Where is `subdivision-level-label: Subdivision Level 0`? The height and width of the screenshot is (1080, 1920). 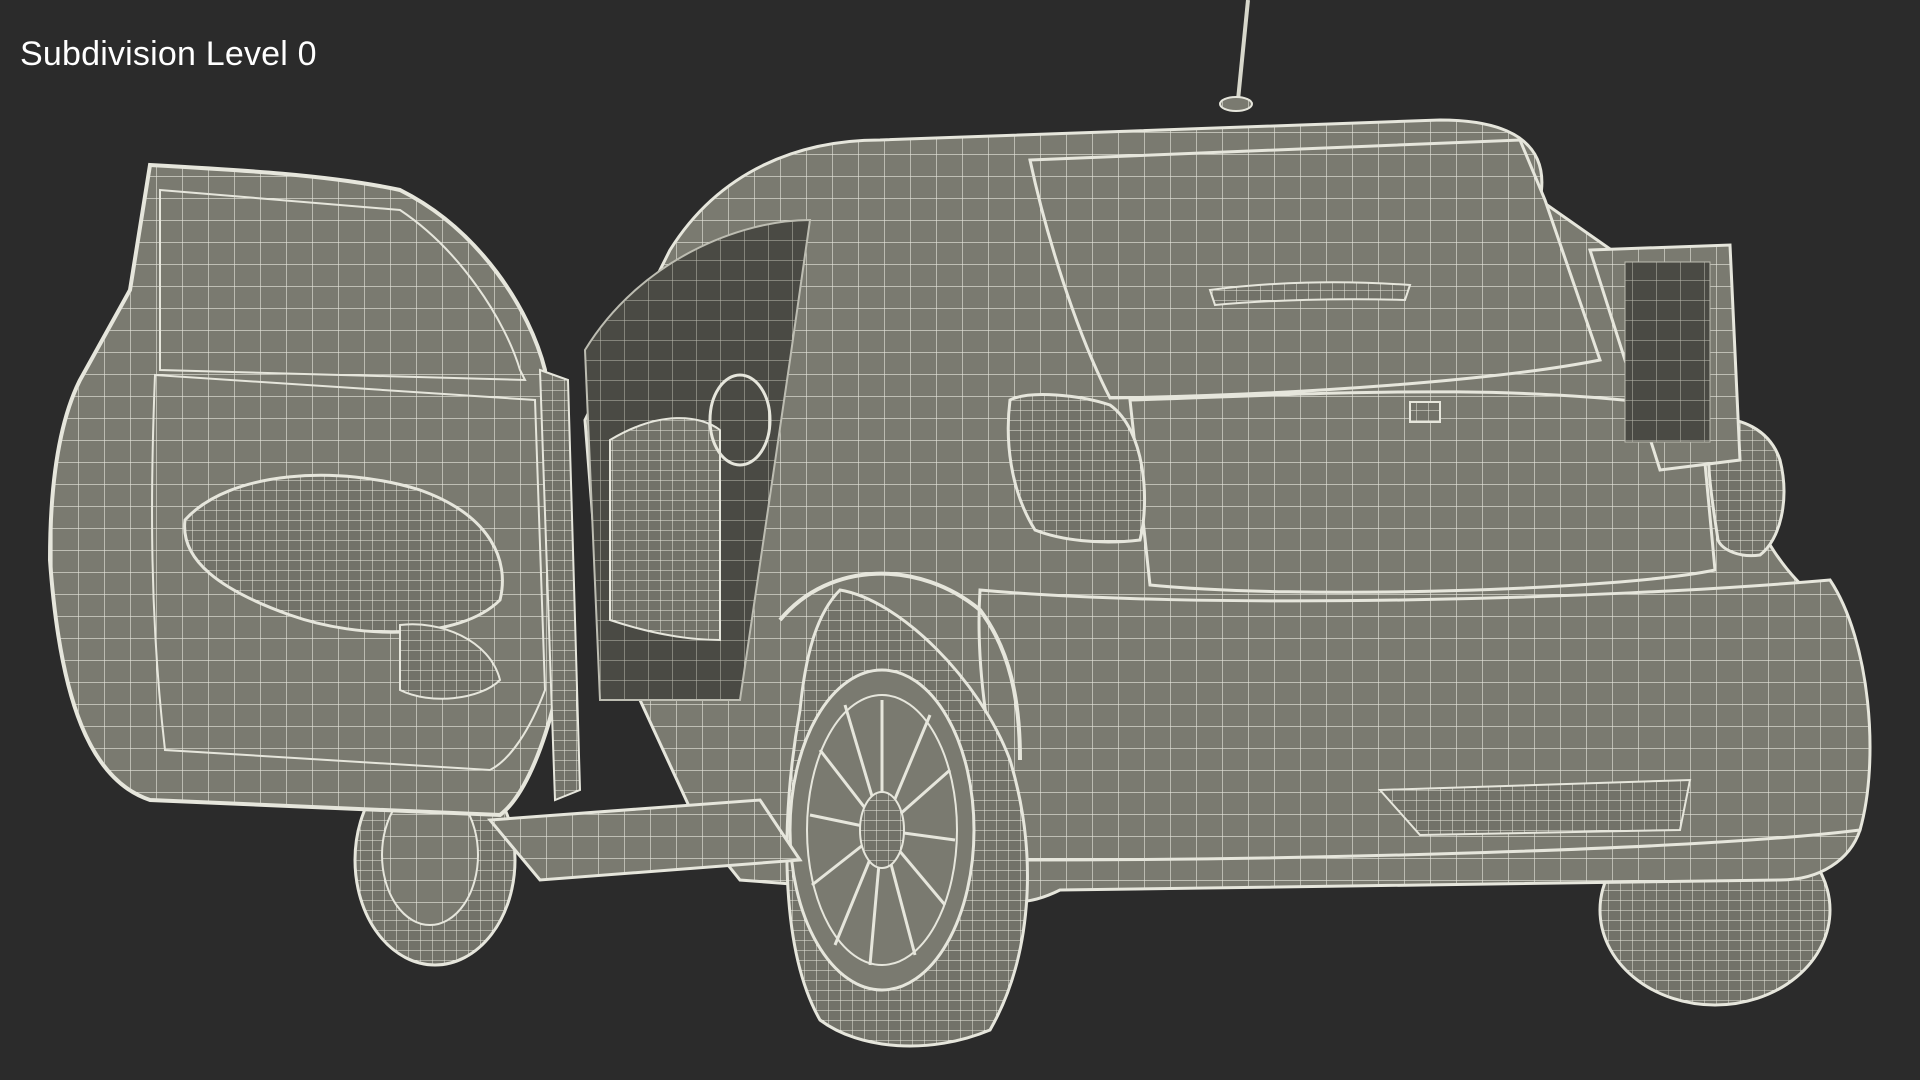 subdivision-level-label: Subdivision Level 0 is located at coordinates (168, 54).